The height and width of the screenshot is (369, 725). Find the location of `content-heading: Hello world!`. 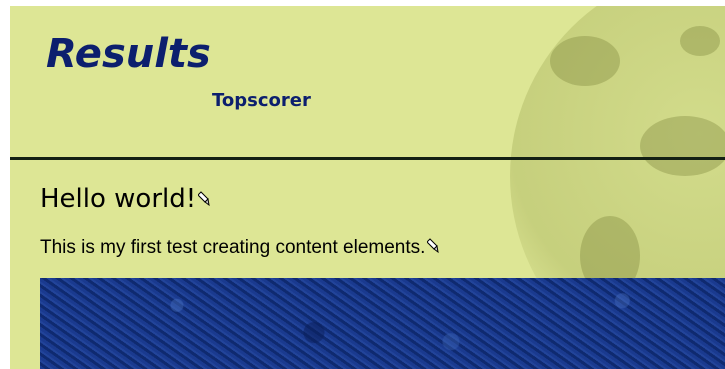

content-heading: Hello world! is located at coordinates (125, 199).